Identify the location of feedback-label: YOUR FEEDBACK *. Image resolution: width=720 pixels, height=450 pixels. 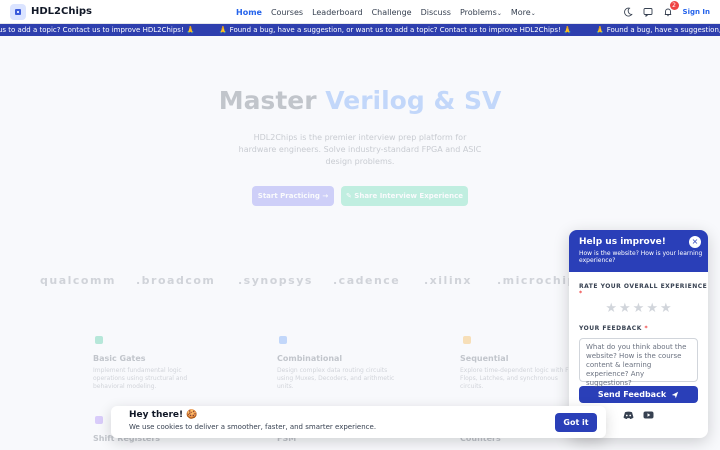
(643, 328).